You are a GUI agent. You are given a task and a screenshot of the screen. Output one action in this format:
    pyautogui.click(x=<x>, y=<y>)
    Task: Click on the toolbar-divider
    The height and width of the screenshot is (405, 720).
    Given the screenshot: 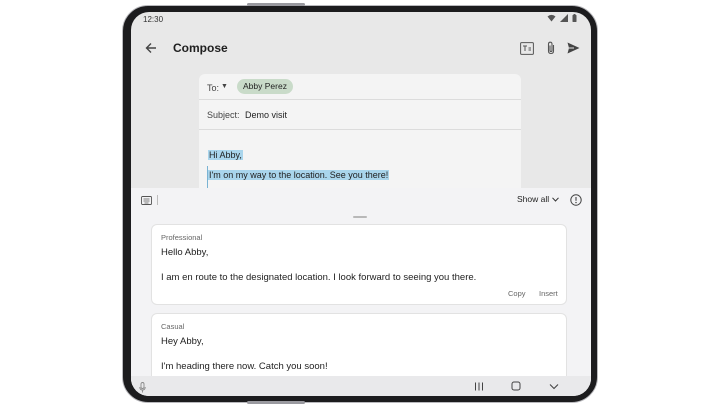 What is the action you would take?
    pyautogui.click(x=157, y=200)
    